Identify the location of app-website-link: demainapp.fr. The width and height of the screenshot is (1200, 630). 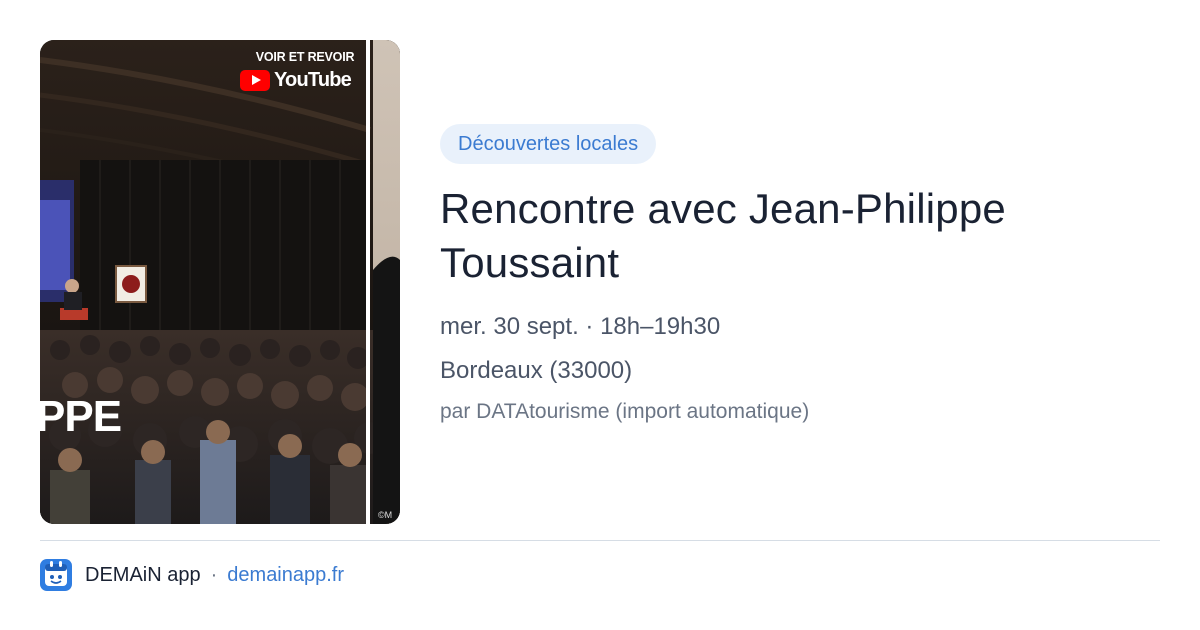
(285, 575).